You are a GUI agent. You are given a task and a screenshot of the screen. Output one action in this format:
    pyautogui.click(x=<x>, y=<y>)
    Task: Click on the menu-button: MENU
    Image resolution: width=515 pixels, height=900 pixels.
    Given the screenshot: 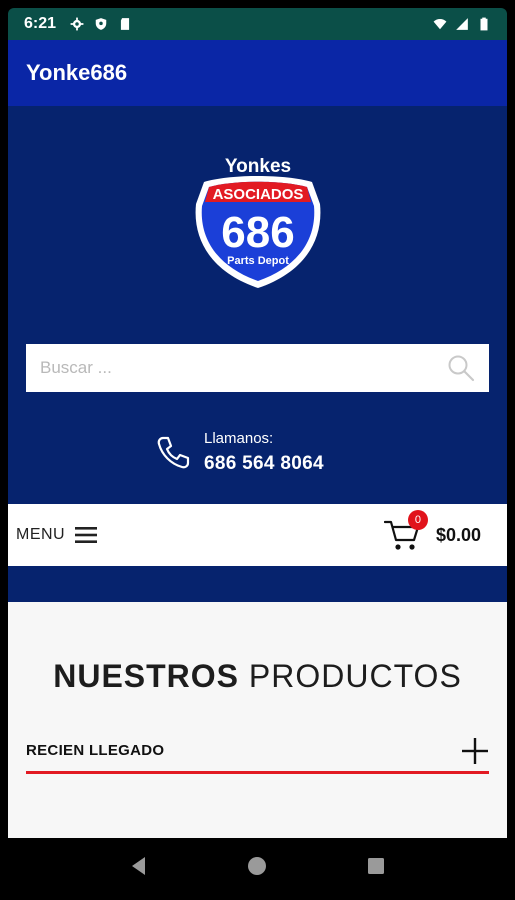 What is the action you would take?
    pyautogui.click(x=57, y=535)
    